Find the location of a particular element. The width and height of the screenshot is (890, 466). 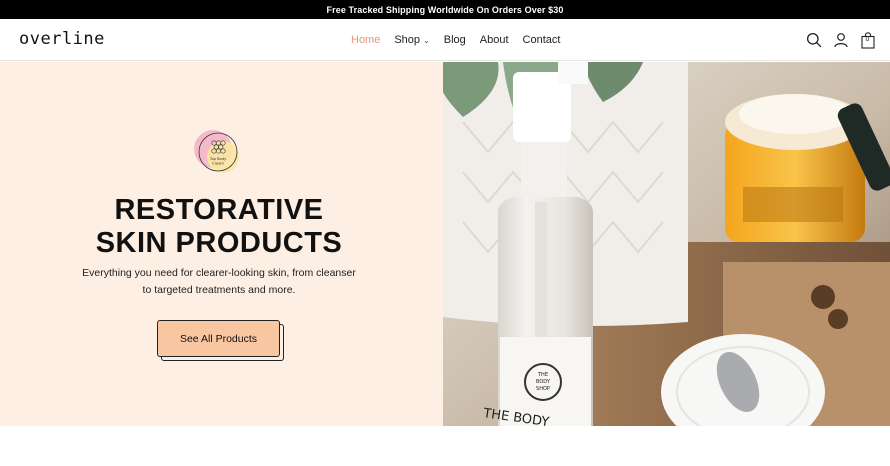

search-icon is located at coordinates (813, 40).